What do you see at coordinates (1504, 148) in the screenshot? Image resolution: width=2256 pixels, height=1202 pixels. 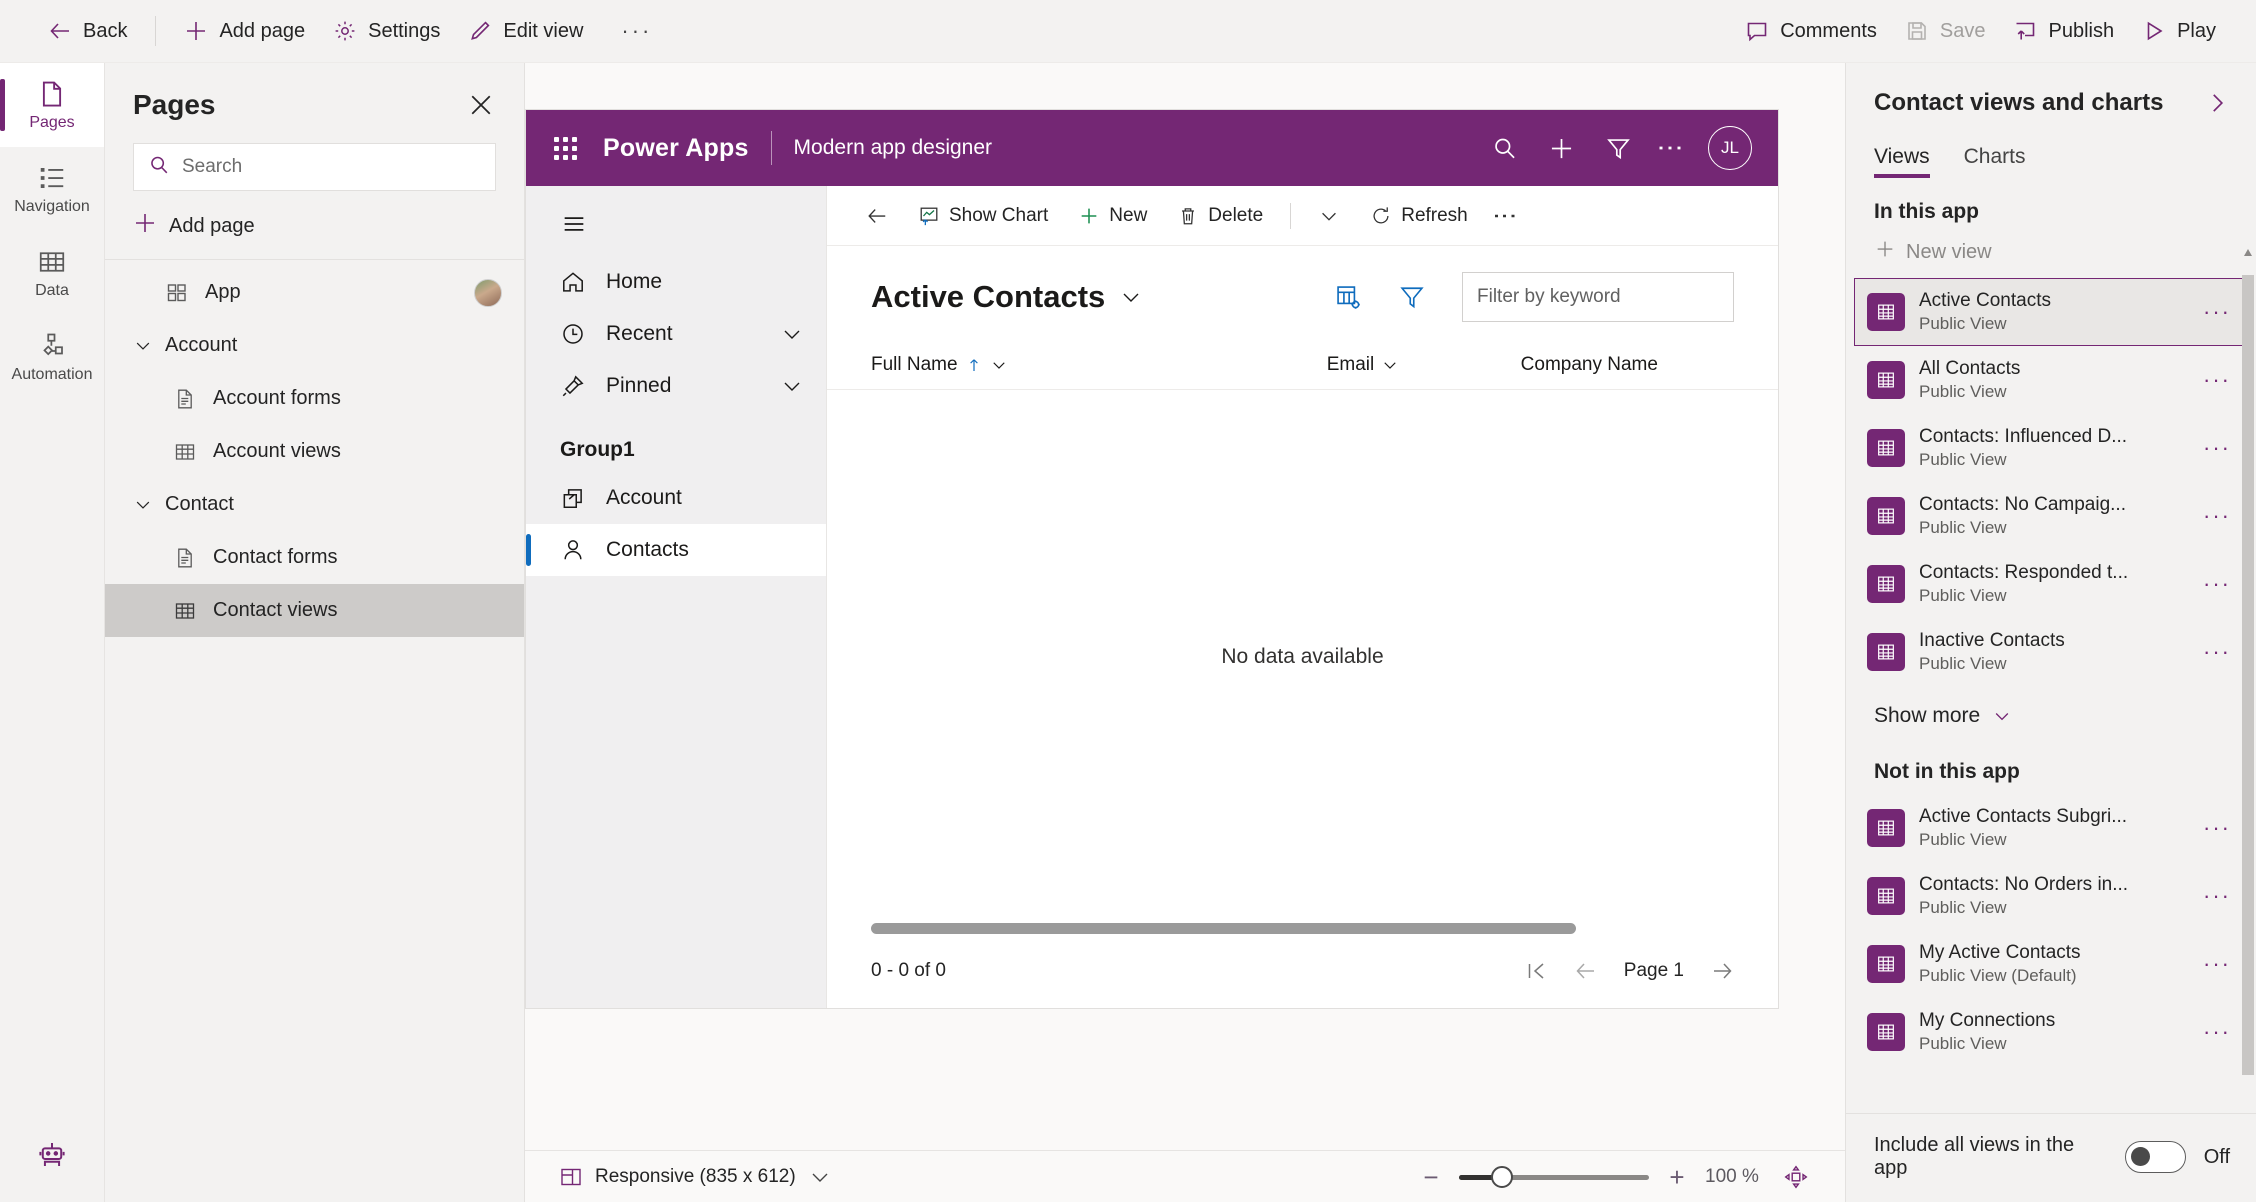 I see `search-icon` at bounding box center [1504, 148].